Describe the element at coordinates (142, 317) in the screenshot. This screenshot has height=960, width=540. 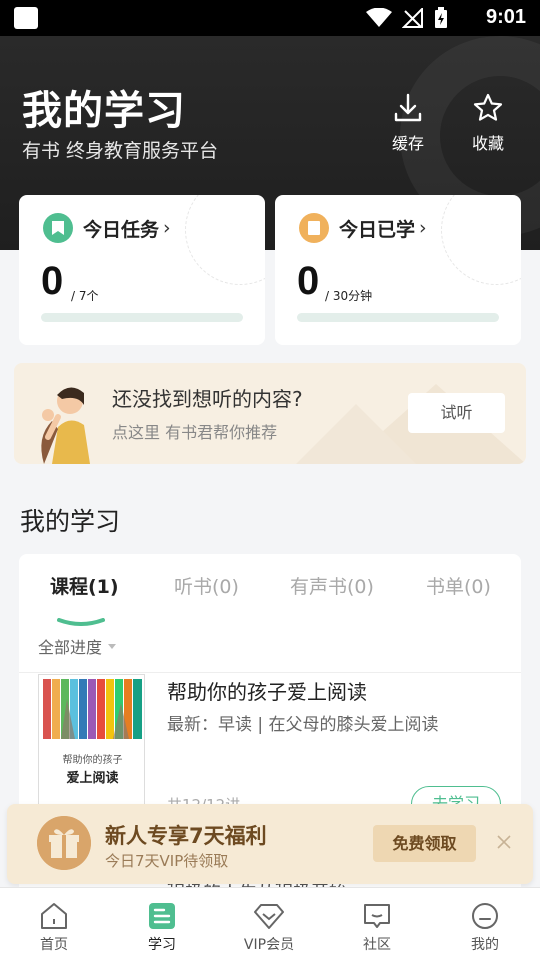
I see `today-task-progress` at that location.